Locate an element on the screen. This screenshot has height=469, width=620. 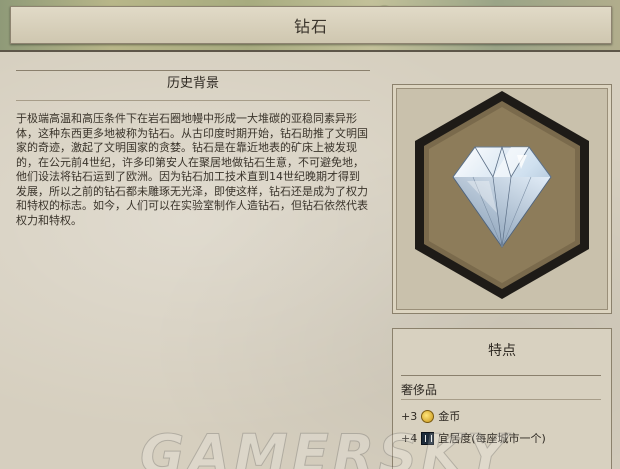
trait-label: 宜居度(每座城市一个) is located at coordinates (492, 438).